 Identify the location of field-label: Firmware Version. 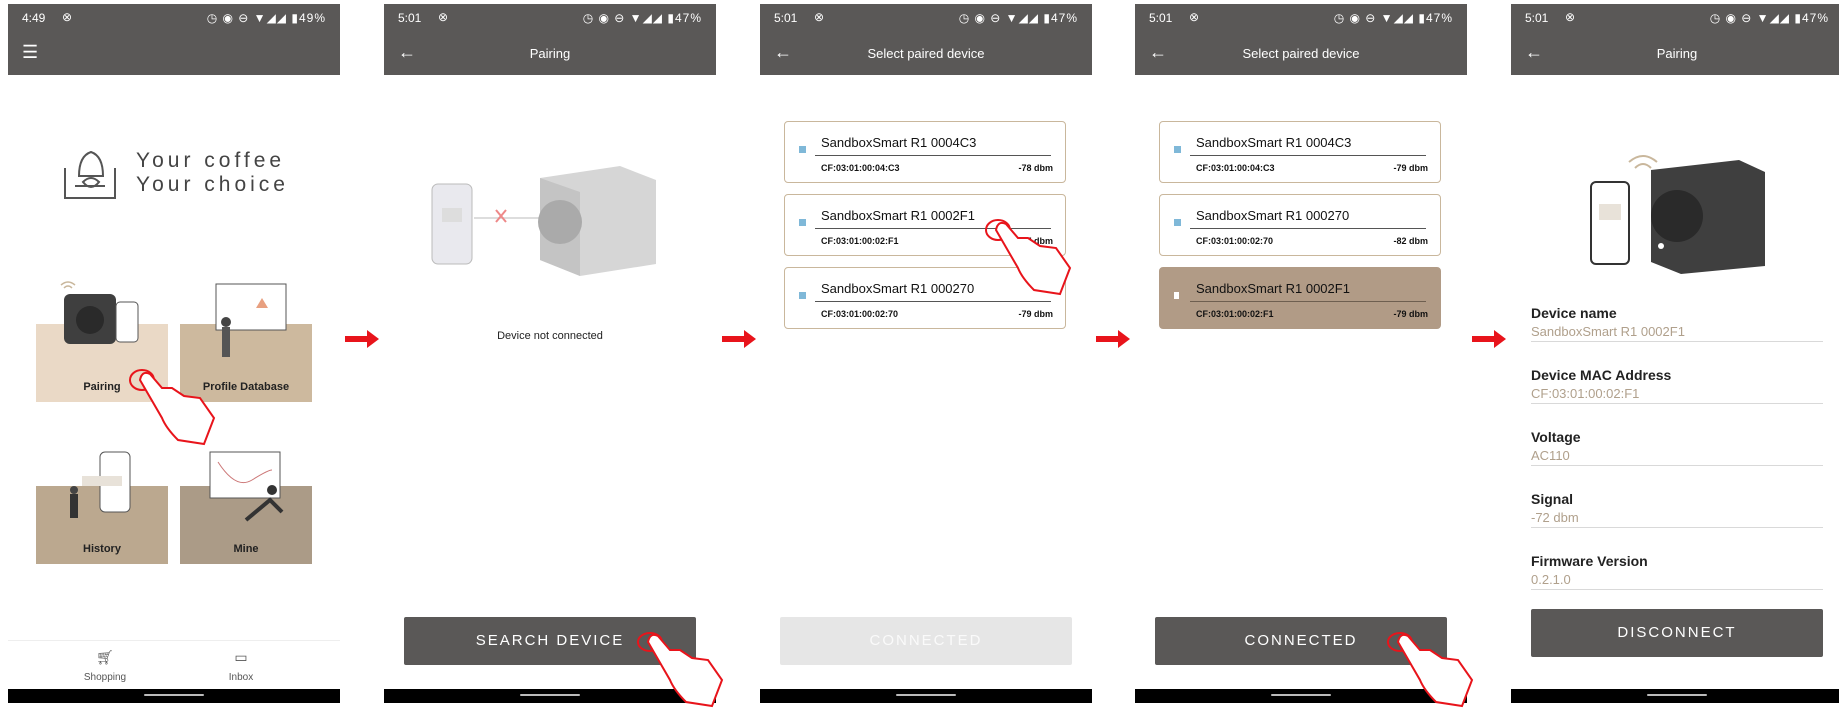
(1589, 561).